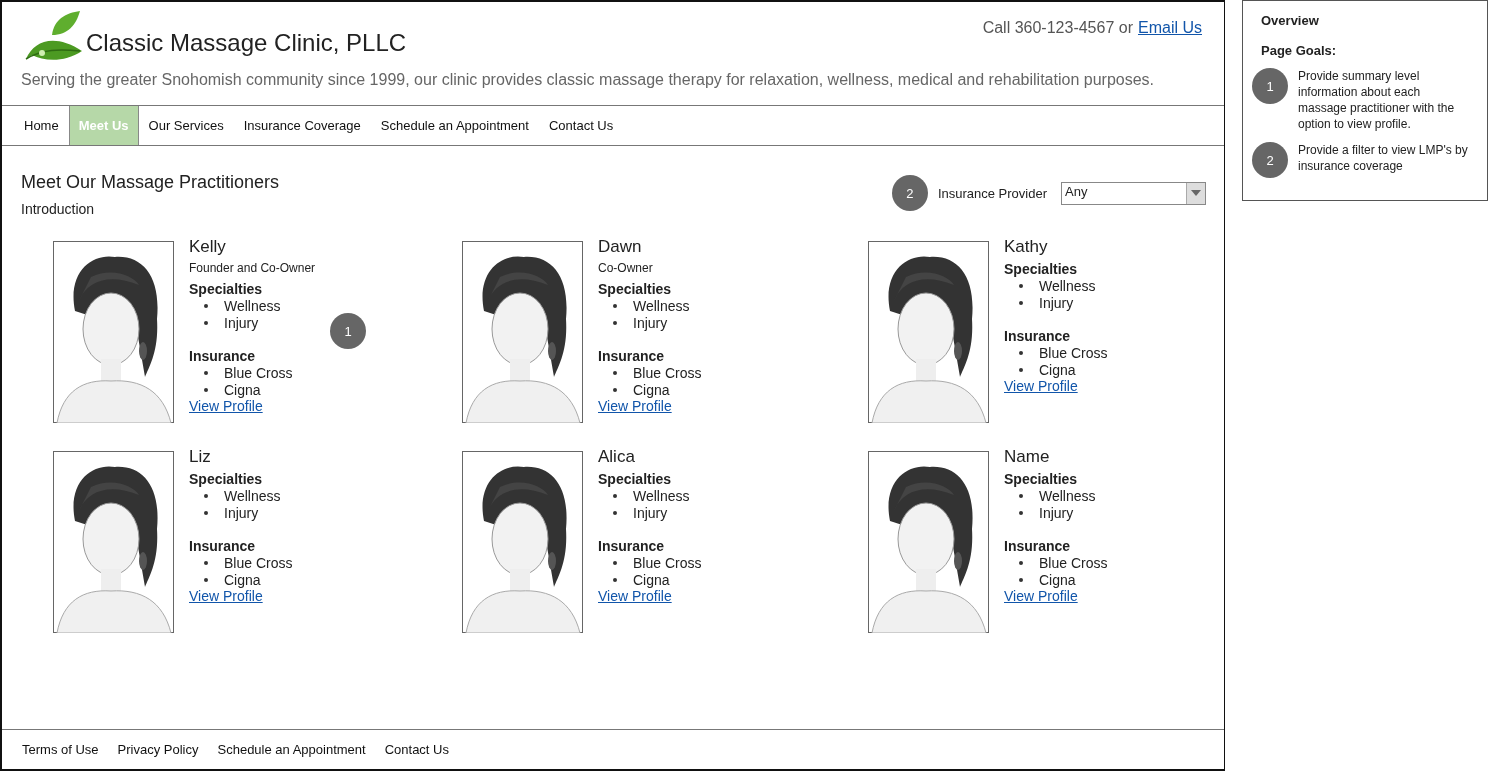  Describe the element at coordinates (620, 247) in the screenshot. I see `practitioner-name: Dawn` at that location.